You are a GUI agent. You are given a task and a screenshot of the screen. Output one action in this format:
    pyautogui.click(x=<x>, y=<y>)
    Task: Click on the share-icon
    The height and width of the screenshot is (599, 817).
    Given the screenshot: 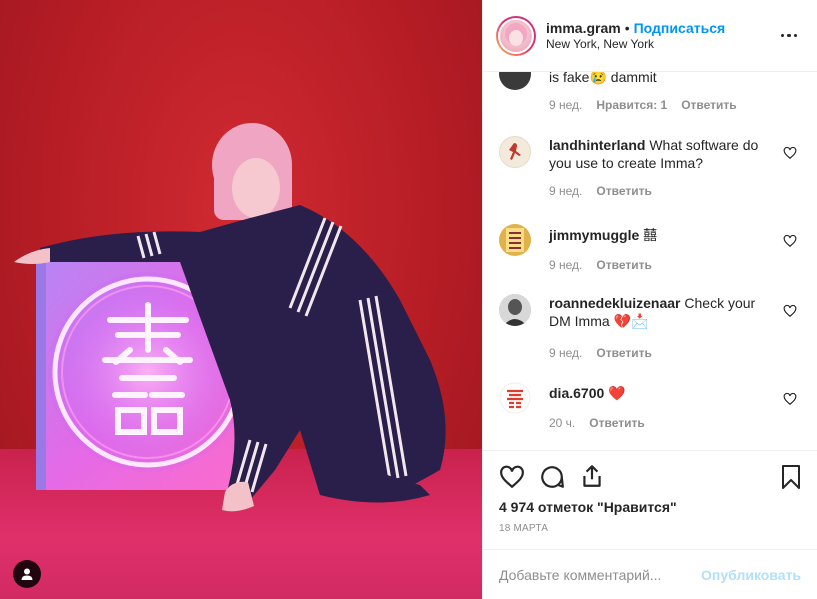 What is the action you would take?
    pyautogui.click(x=592, y=476)
    